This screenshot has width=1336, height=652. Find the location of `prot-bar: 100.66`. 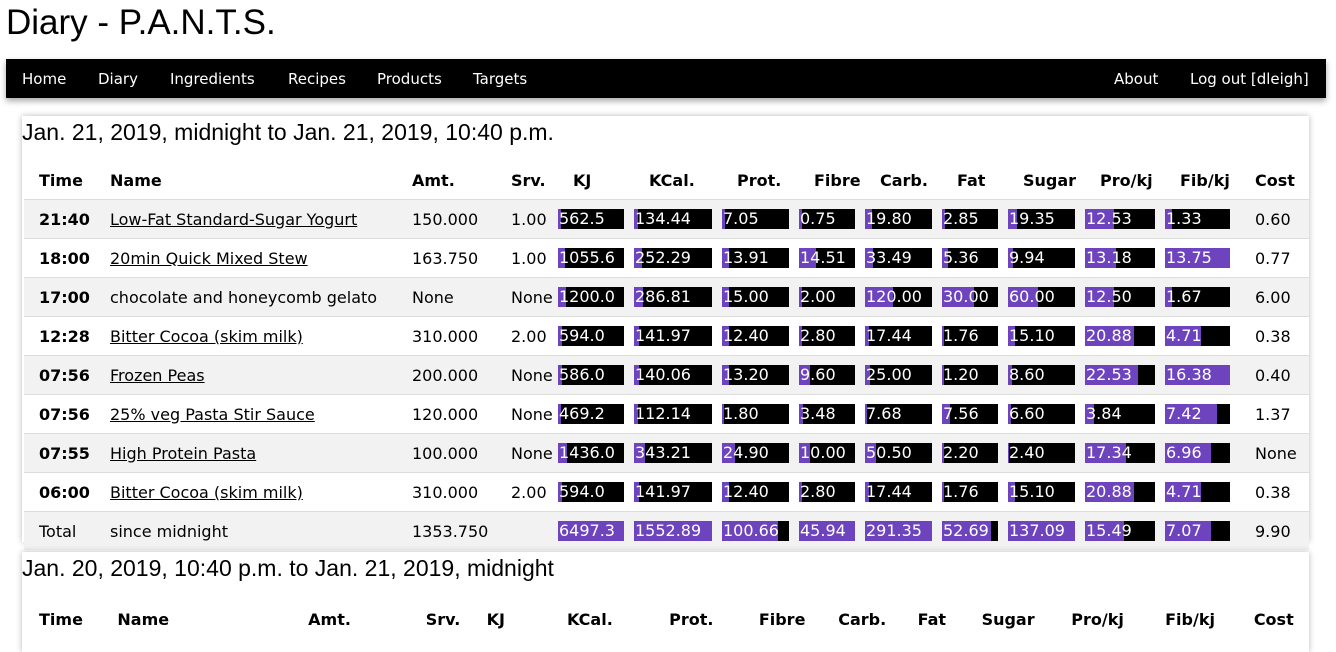

prot-bar: 100.66 is located at coordinates (755, 531).